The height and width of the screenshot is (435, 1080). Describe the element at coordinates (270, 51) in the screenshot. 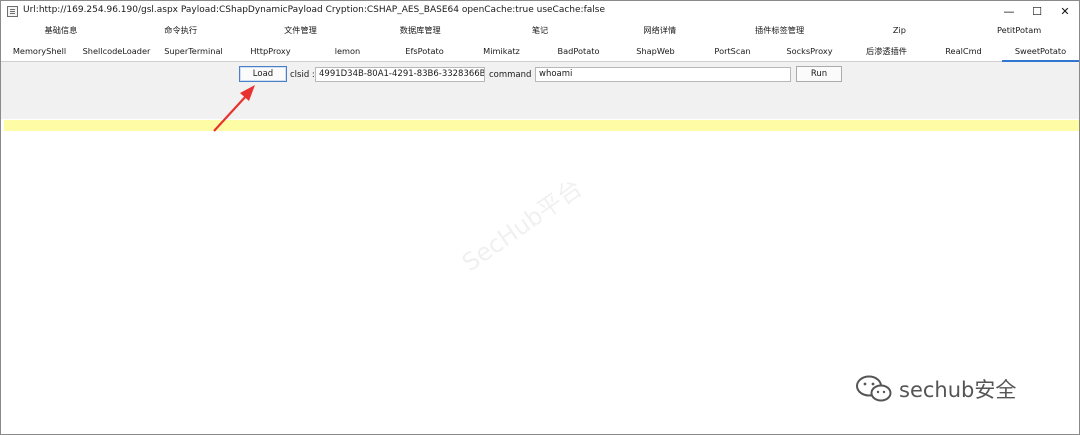

I see `tab-httpproxy: HttpProxy` at that location.